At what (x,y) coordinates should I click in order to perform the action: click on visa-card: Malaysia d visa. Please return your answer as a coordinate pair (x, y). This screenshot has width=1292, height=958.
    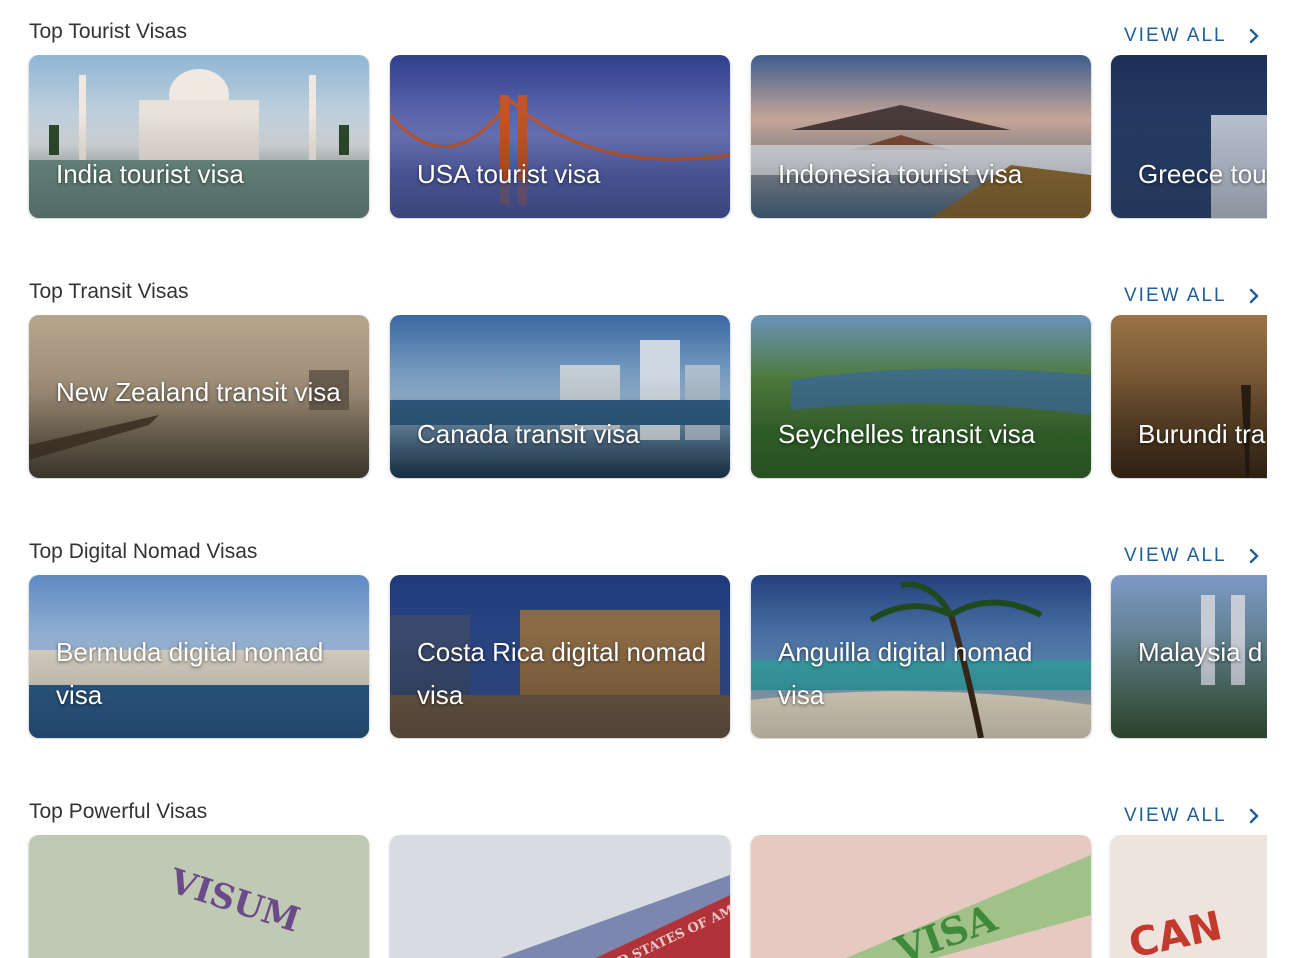
    Looking at the image, I should click on (1189, 656).